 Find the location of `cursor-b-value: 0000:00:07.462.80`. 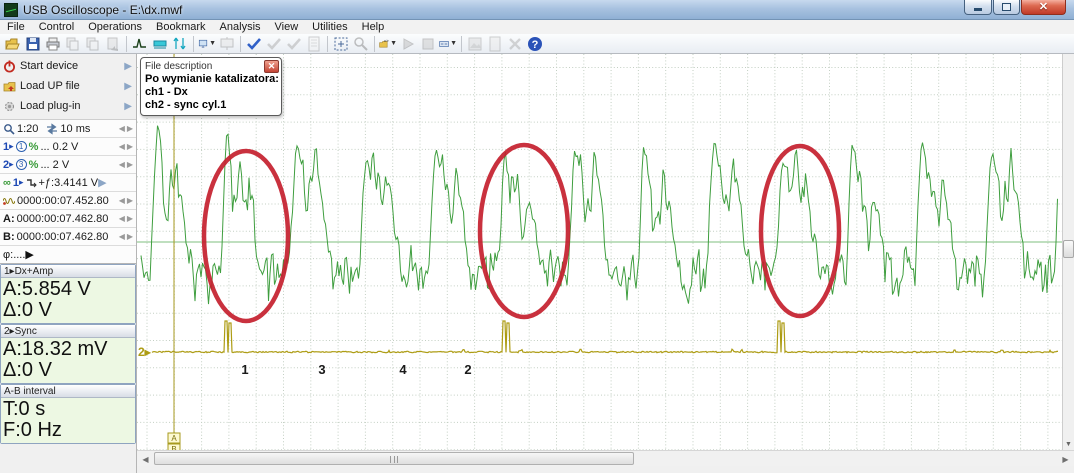

cursor-b-value: 0000:00:07.462.80 is located at coordinates (62, 236).